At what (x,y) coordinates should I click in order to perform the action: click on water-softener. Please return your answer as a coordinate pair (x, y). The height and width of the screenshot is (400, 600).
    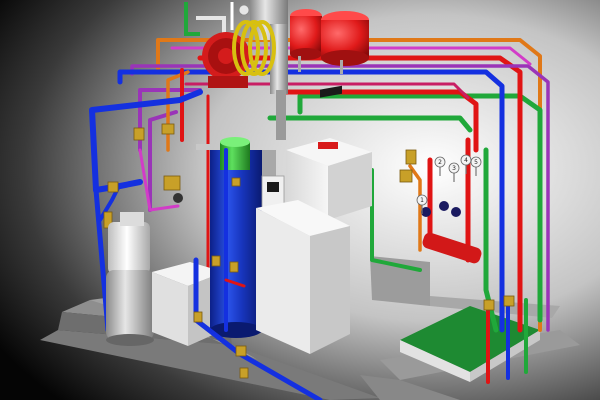
    Looking at the image, I should click on (130, 279).